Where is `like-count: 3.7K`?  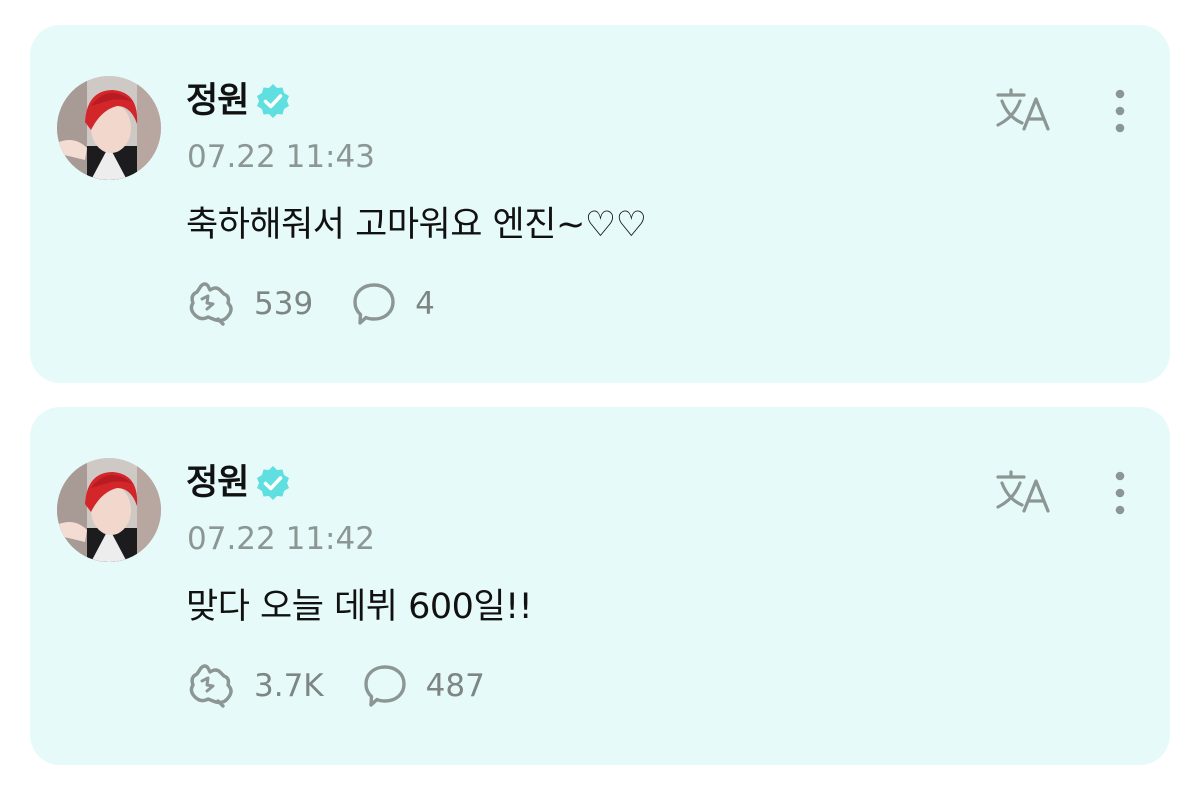
like-count: 3.7K is located at coordinates (289, 686).